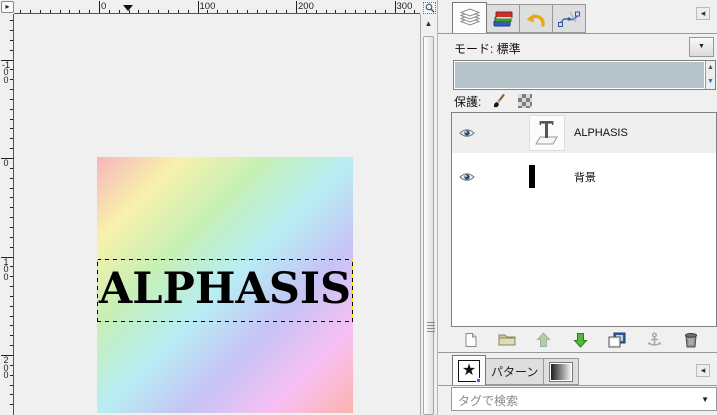 This screenshot has width=717, height=415. I want to click on new-group-icon, so click(507, 340).